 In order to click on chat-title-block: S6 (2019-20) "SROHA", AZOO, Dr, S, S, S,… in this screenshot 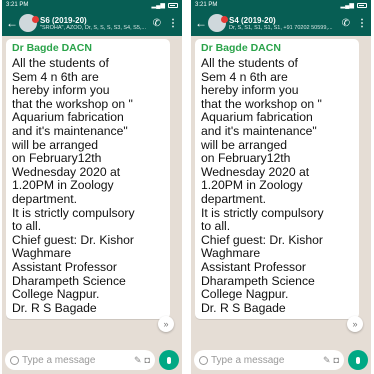, I will do `click(96, 23)`.